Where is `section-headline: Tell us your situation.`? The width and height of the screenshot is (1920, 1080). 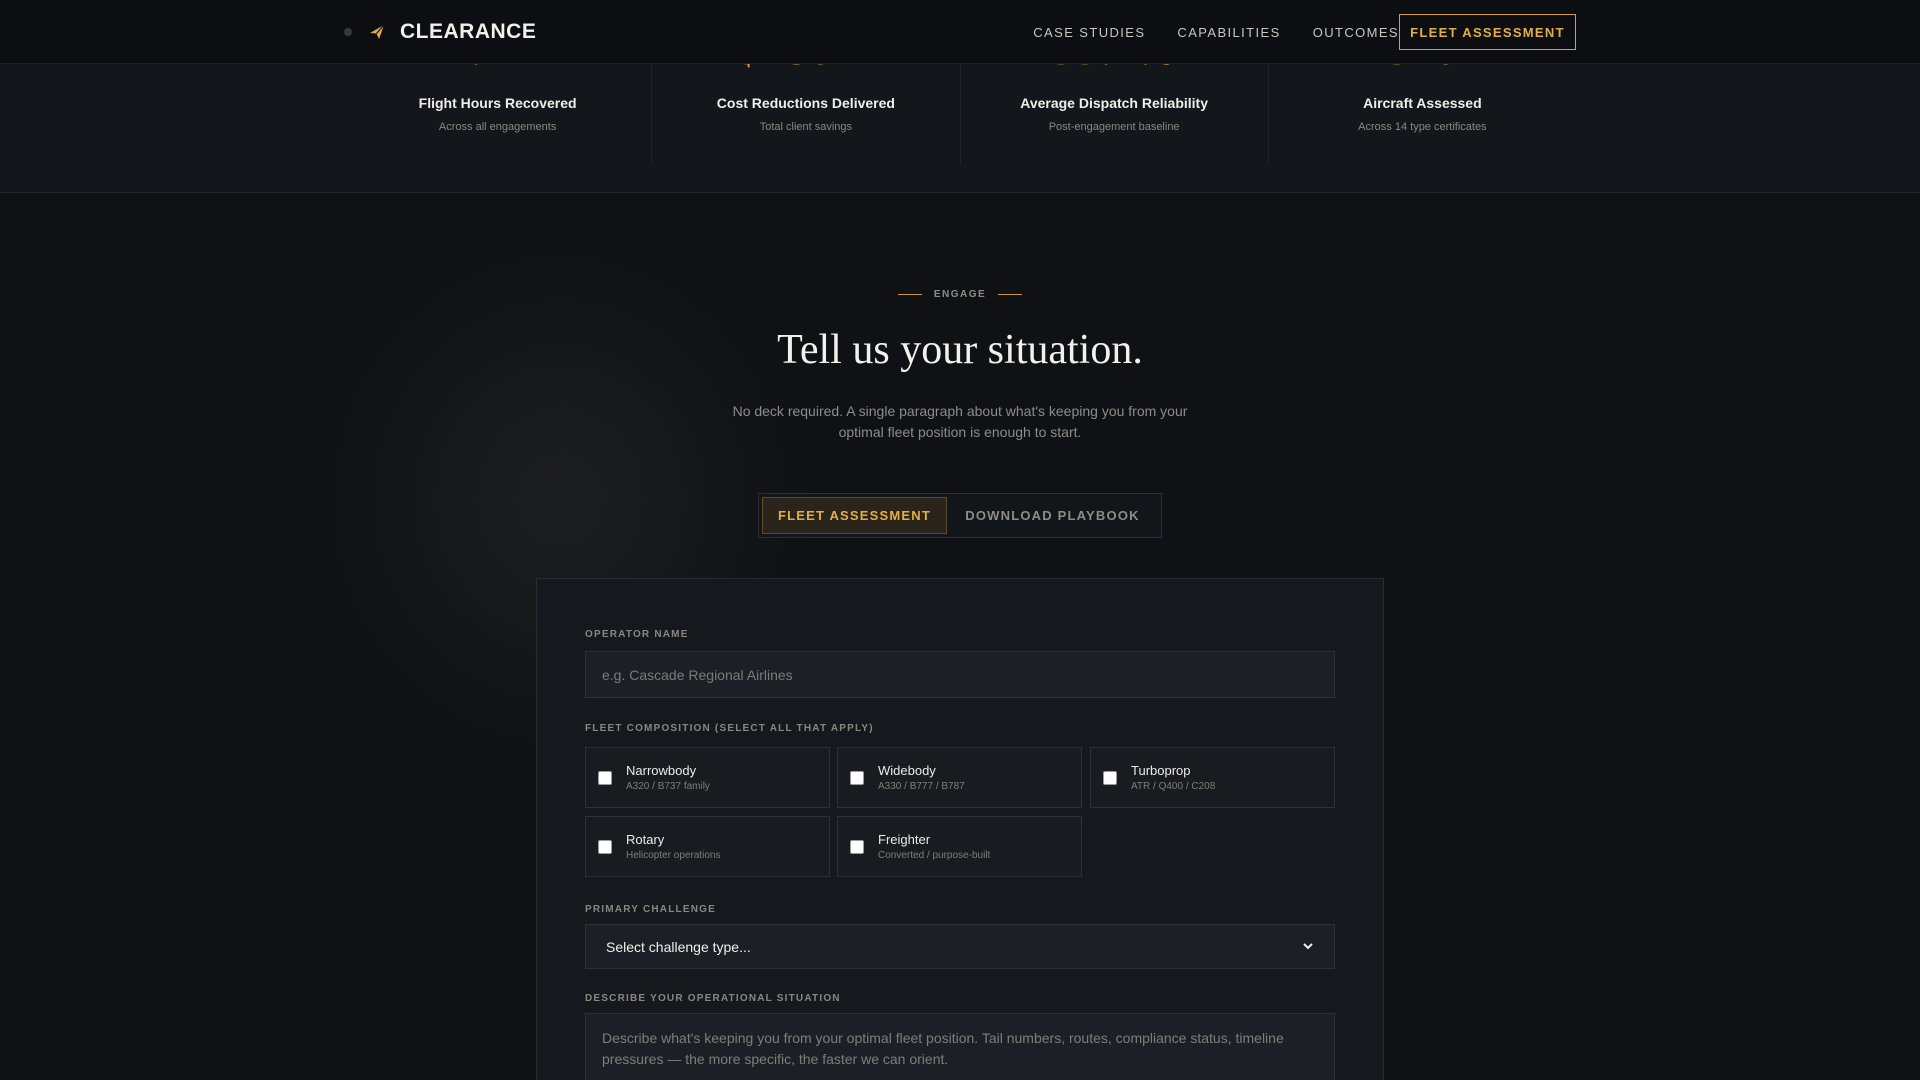 section-headline: Tell us your situation. is located at coordinates (960, 350).